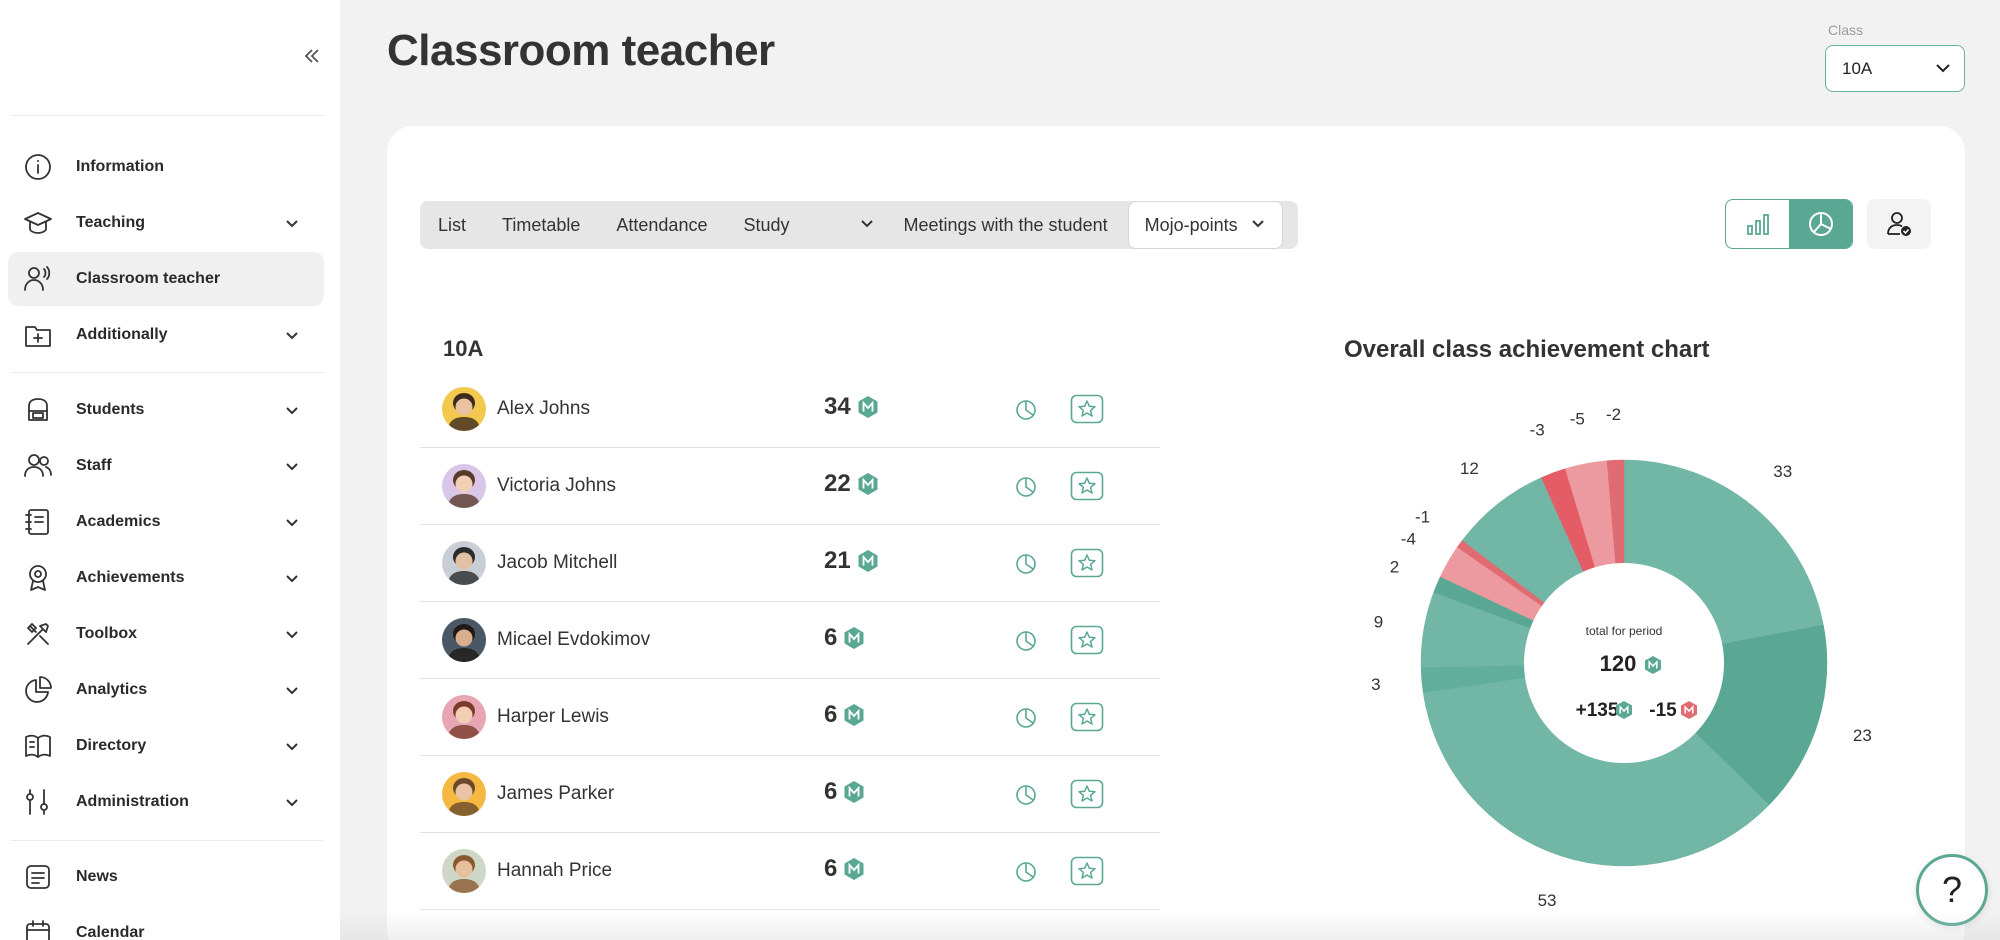 The width and height of the screenshot is (2000, 940). What do you see at coordinates (555, 794) in the screenshot?
I see `student-name: James Parker` at bounding box center [555, 794].